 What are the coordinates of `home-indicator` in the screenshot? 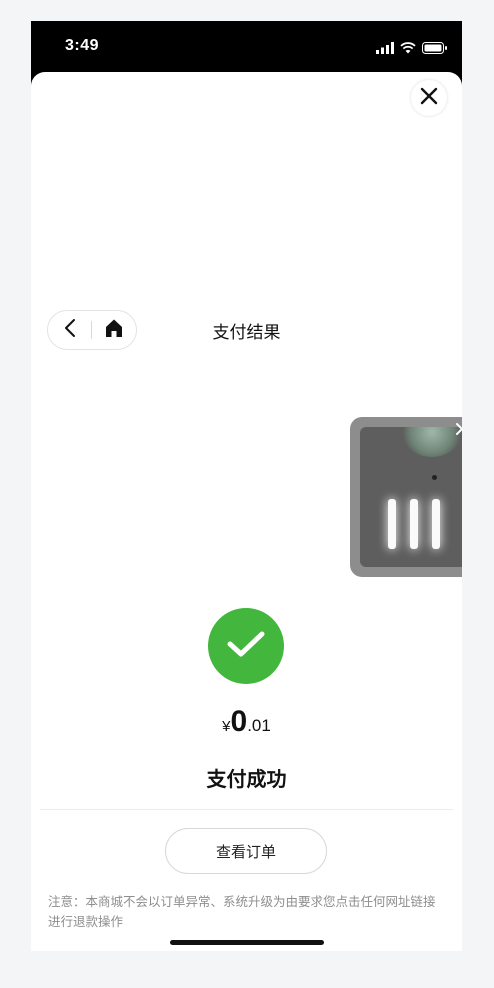 It's located at (247, 942).